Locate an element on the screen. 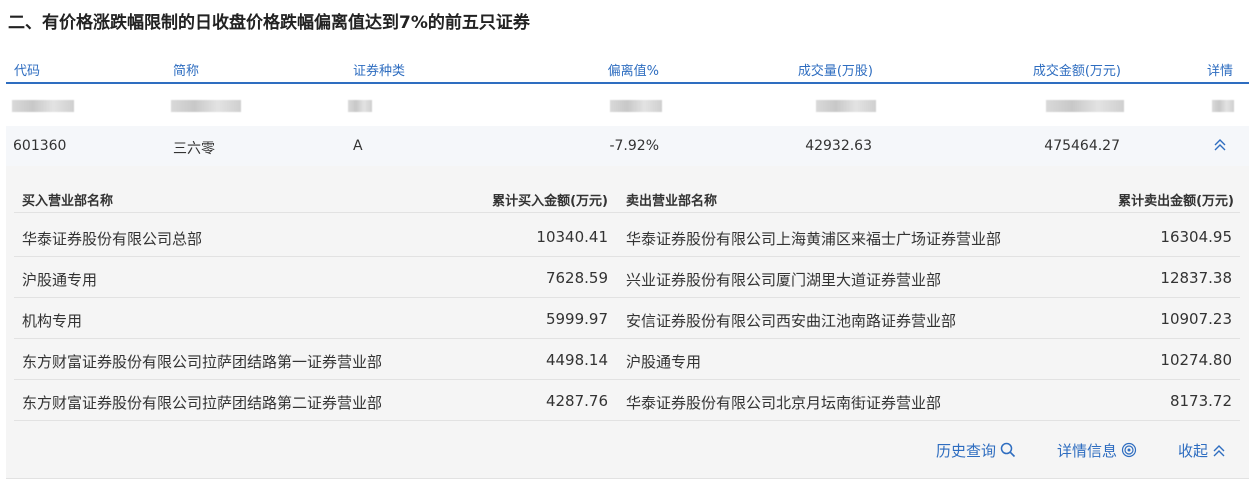  header-detail: 详情 is located at coordinates (1219, 71).